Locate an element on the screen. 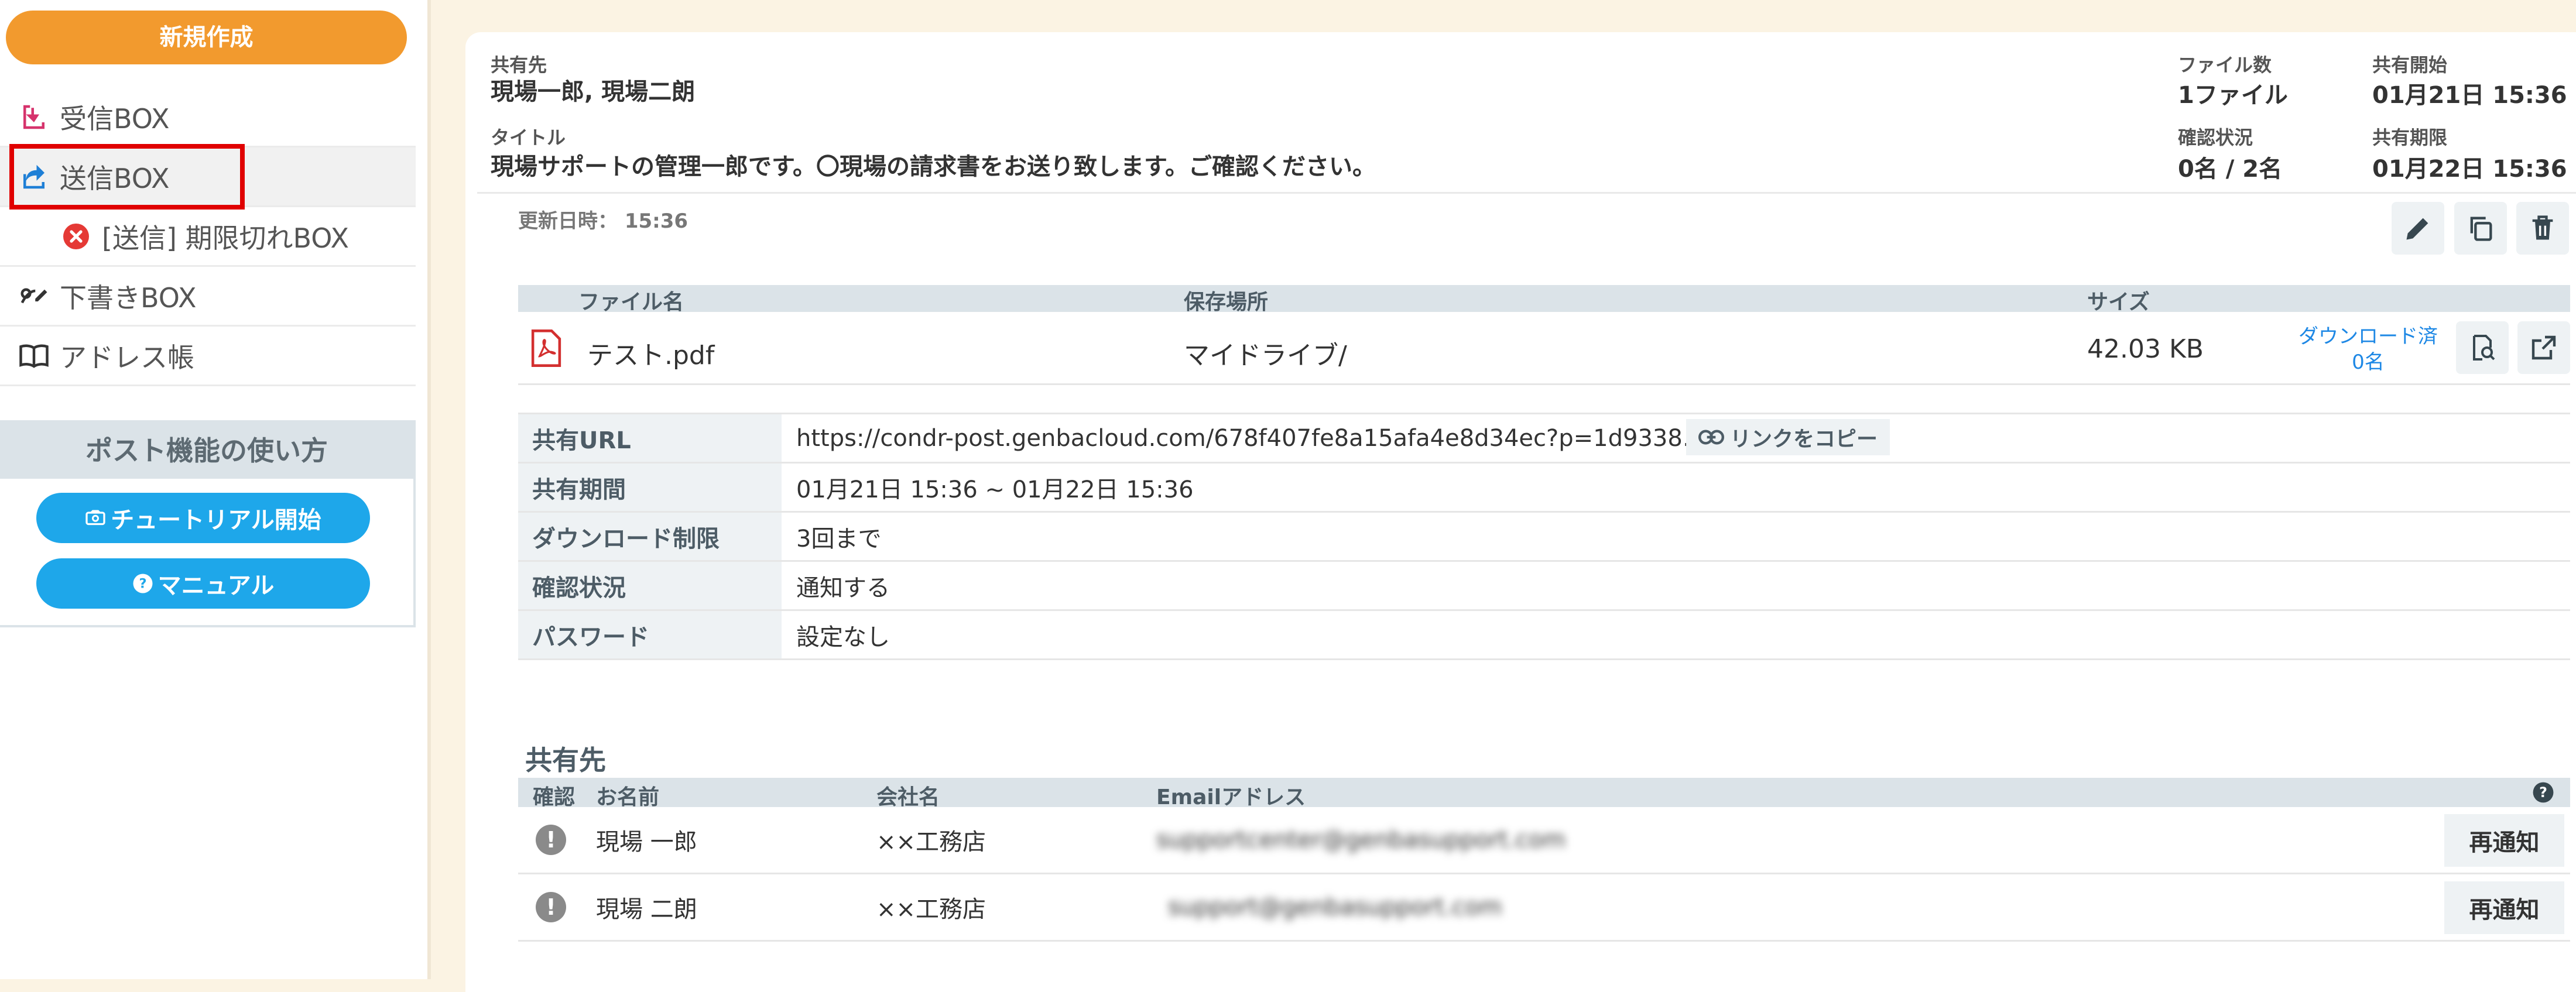 Image resolution: width=2576 pixels, height=992 pixels. file-count-value: 1ファイル is located at coordinates (2233, 95).